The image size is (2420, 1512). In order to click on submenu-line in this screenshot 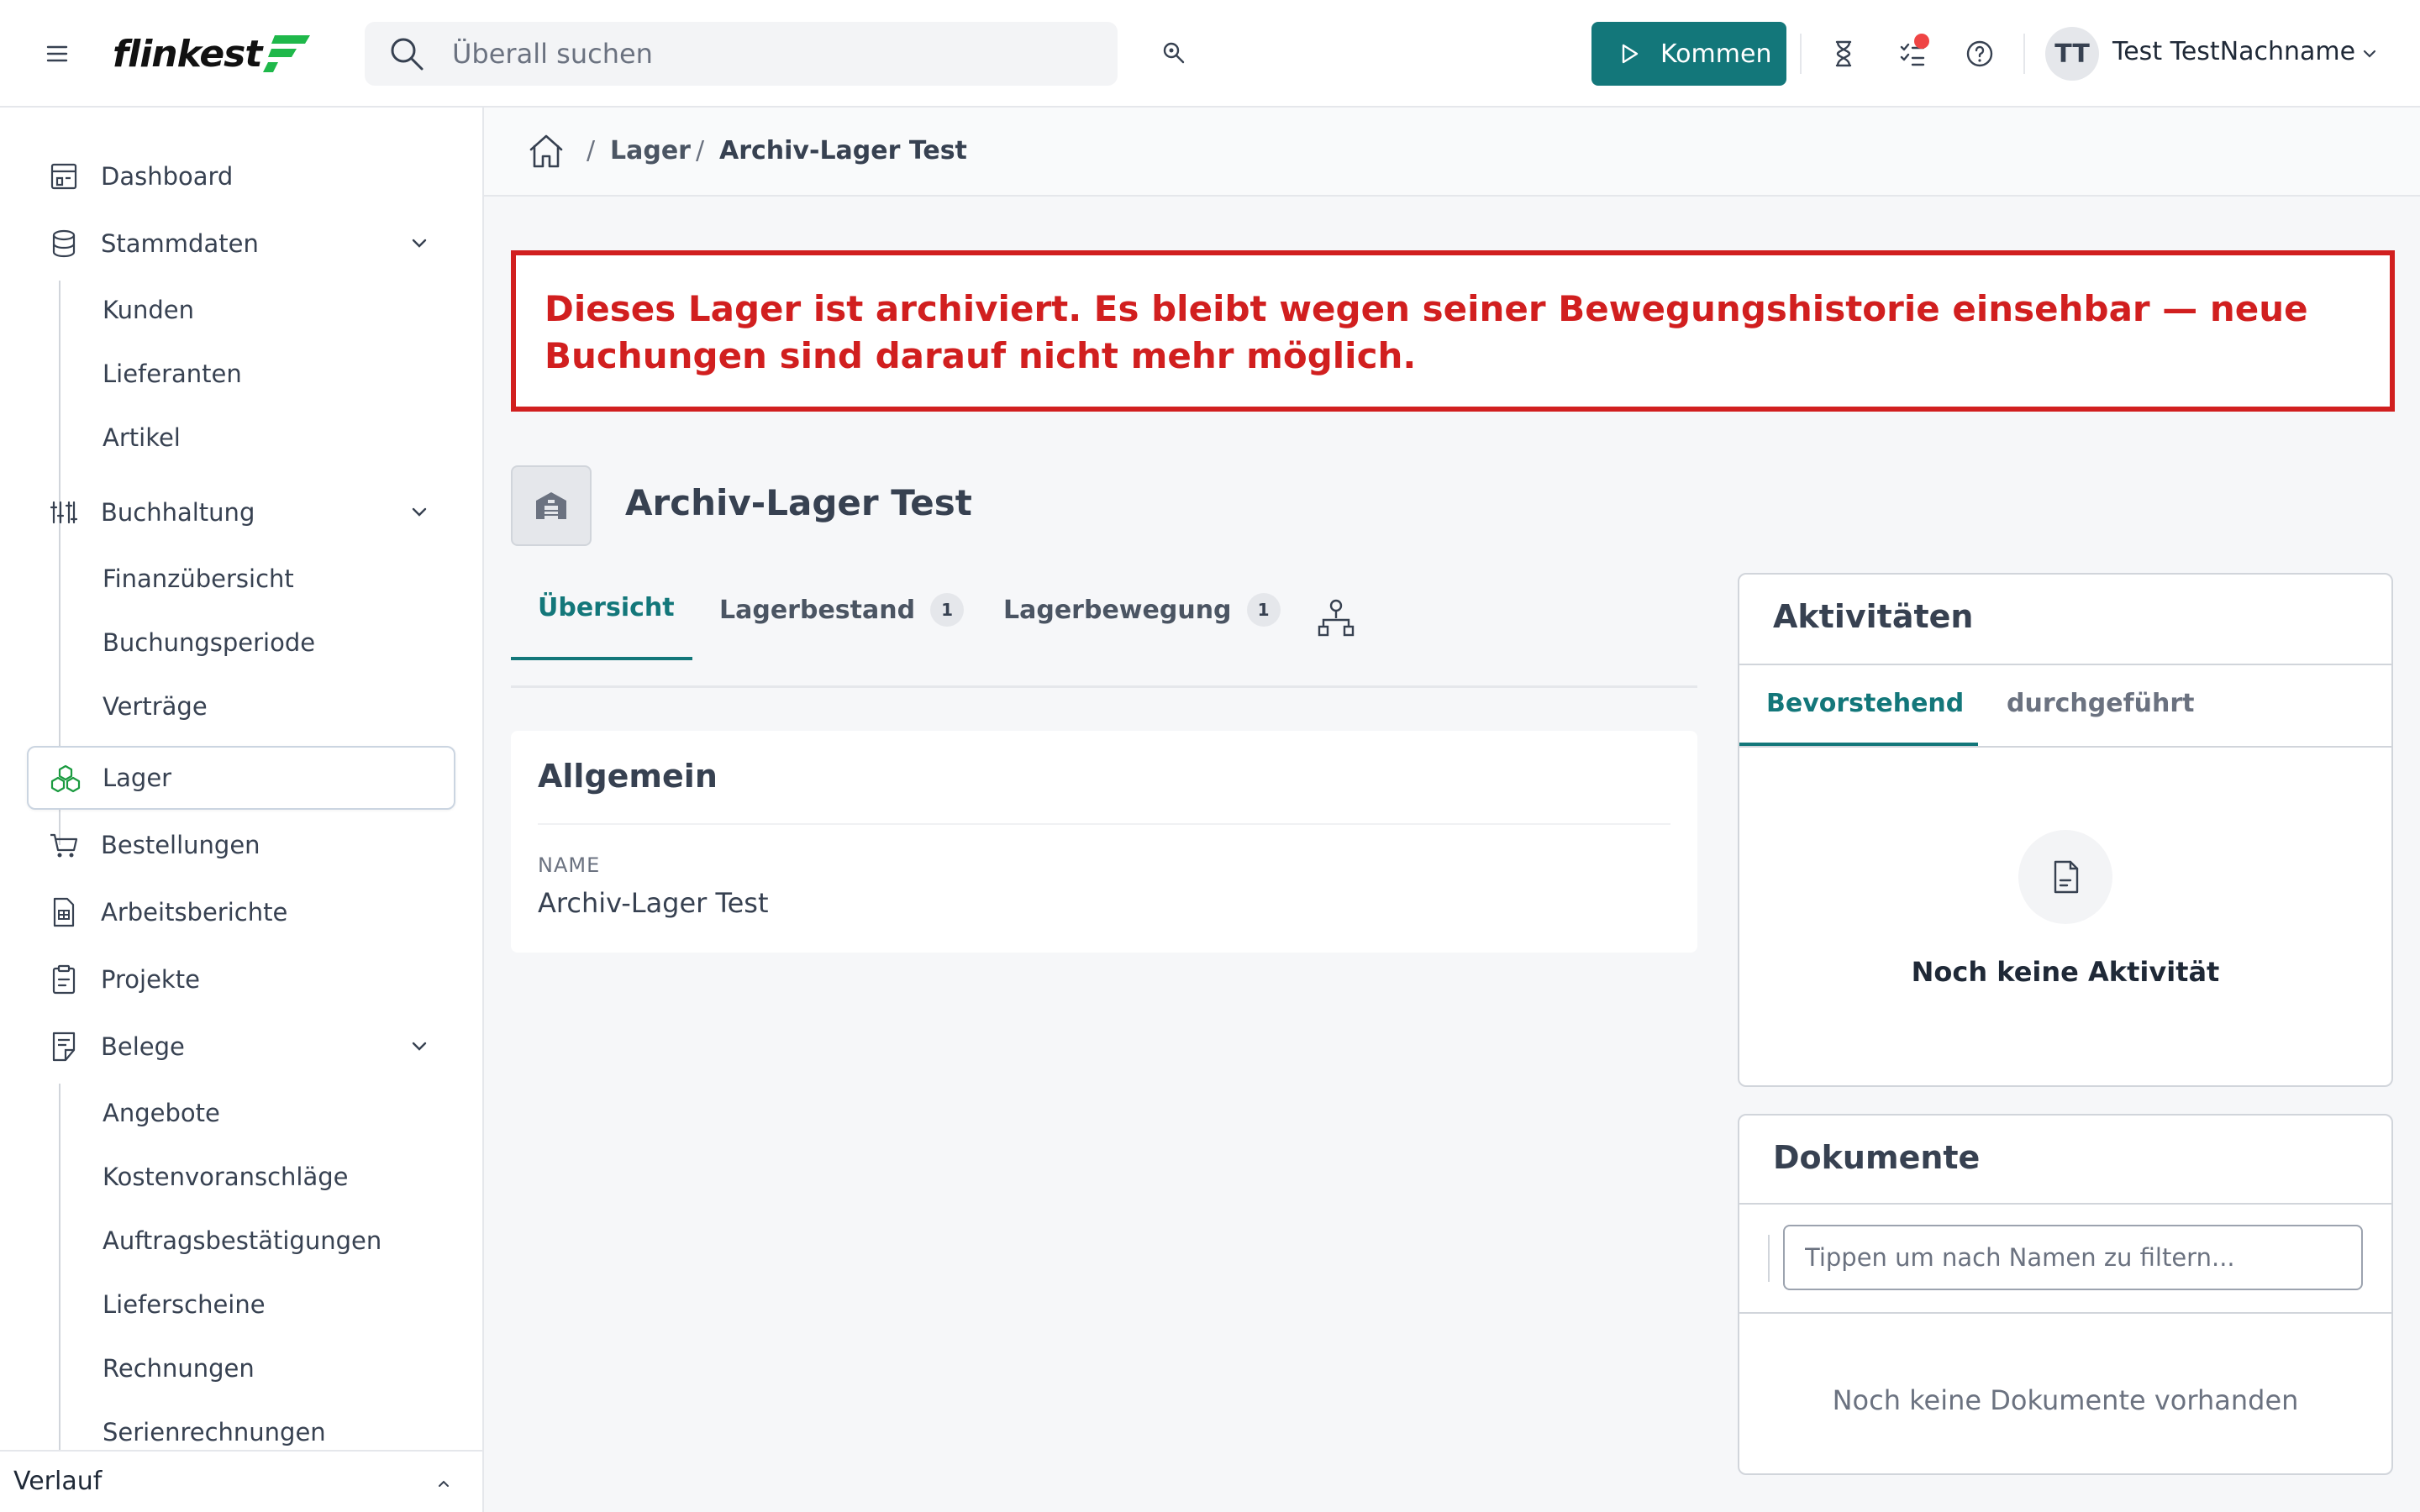, I will do `click(60, 1298)`.